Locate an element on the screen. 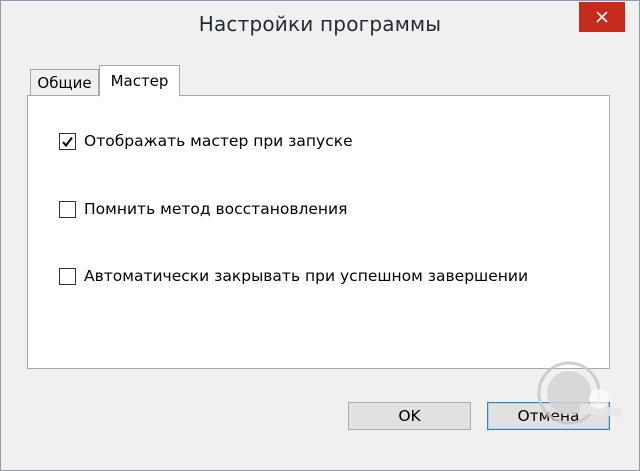  checkmark-icon is located at coordinates (67, 141).